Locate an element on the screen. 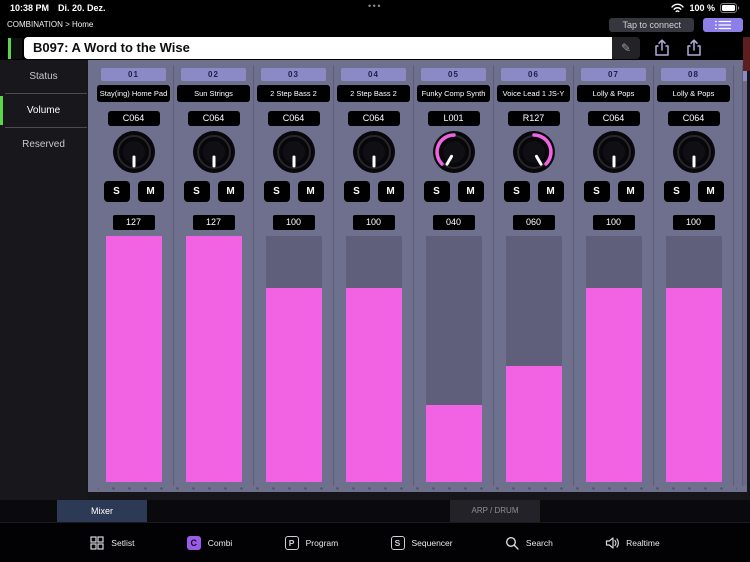 This screenshot has height=562, width=750. toolbar-label: Sequencer is located at coordinates (432, 542).